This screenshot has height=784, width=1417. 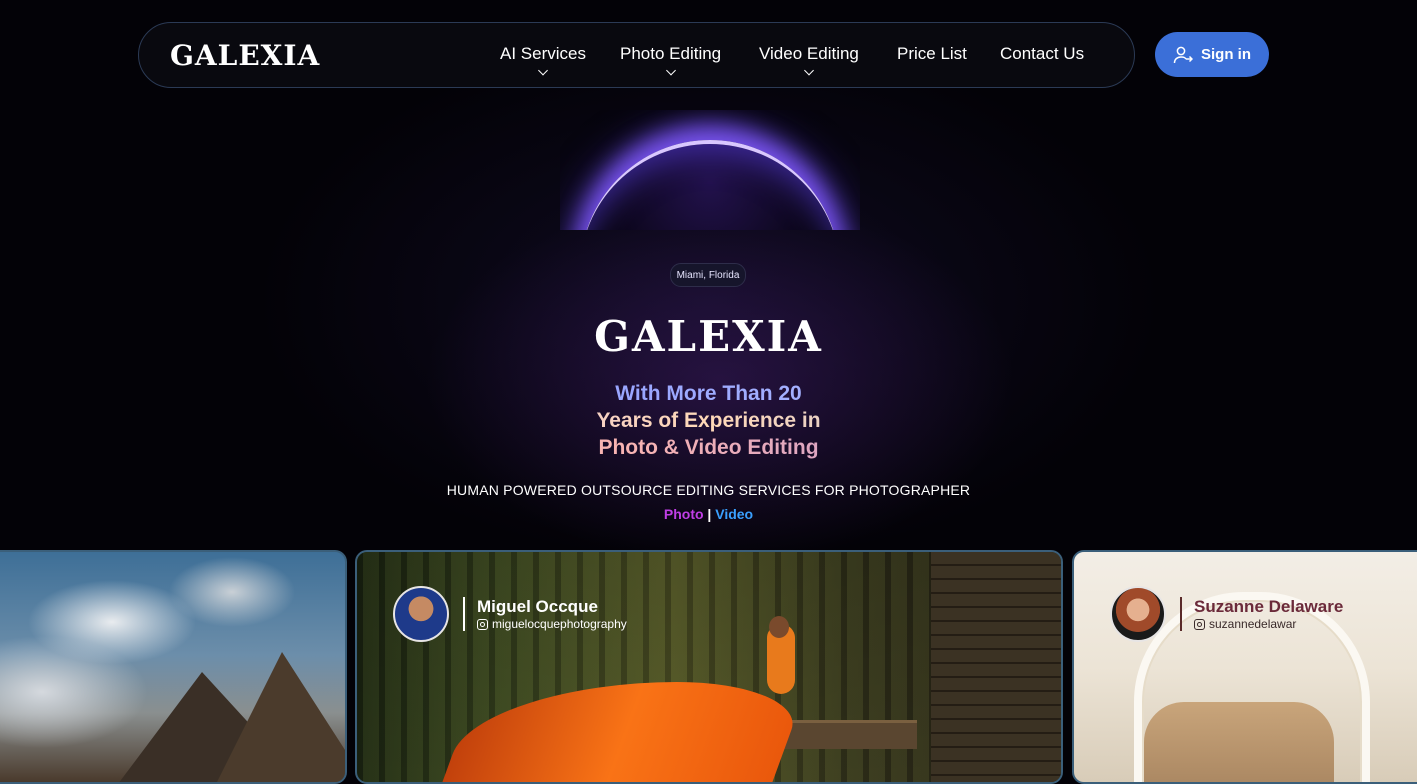 What do you see at coordinates (708, 275) in the screenshot?
I see `location-badge: Miami, Florida` at bounding box center [708, 275].